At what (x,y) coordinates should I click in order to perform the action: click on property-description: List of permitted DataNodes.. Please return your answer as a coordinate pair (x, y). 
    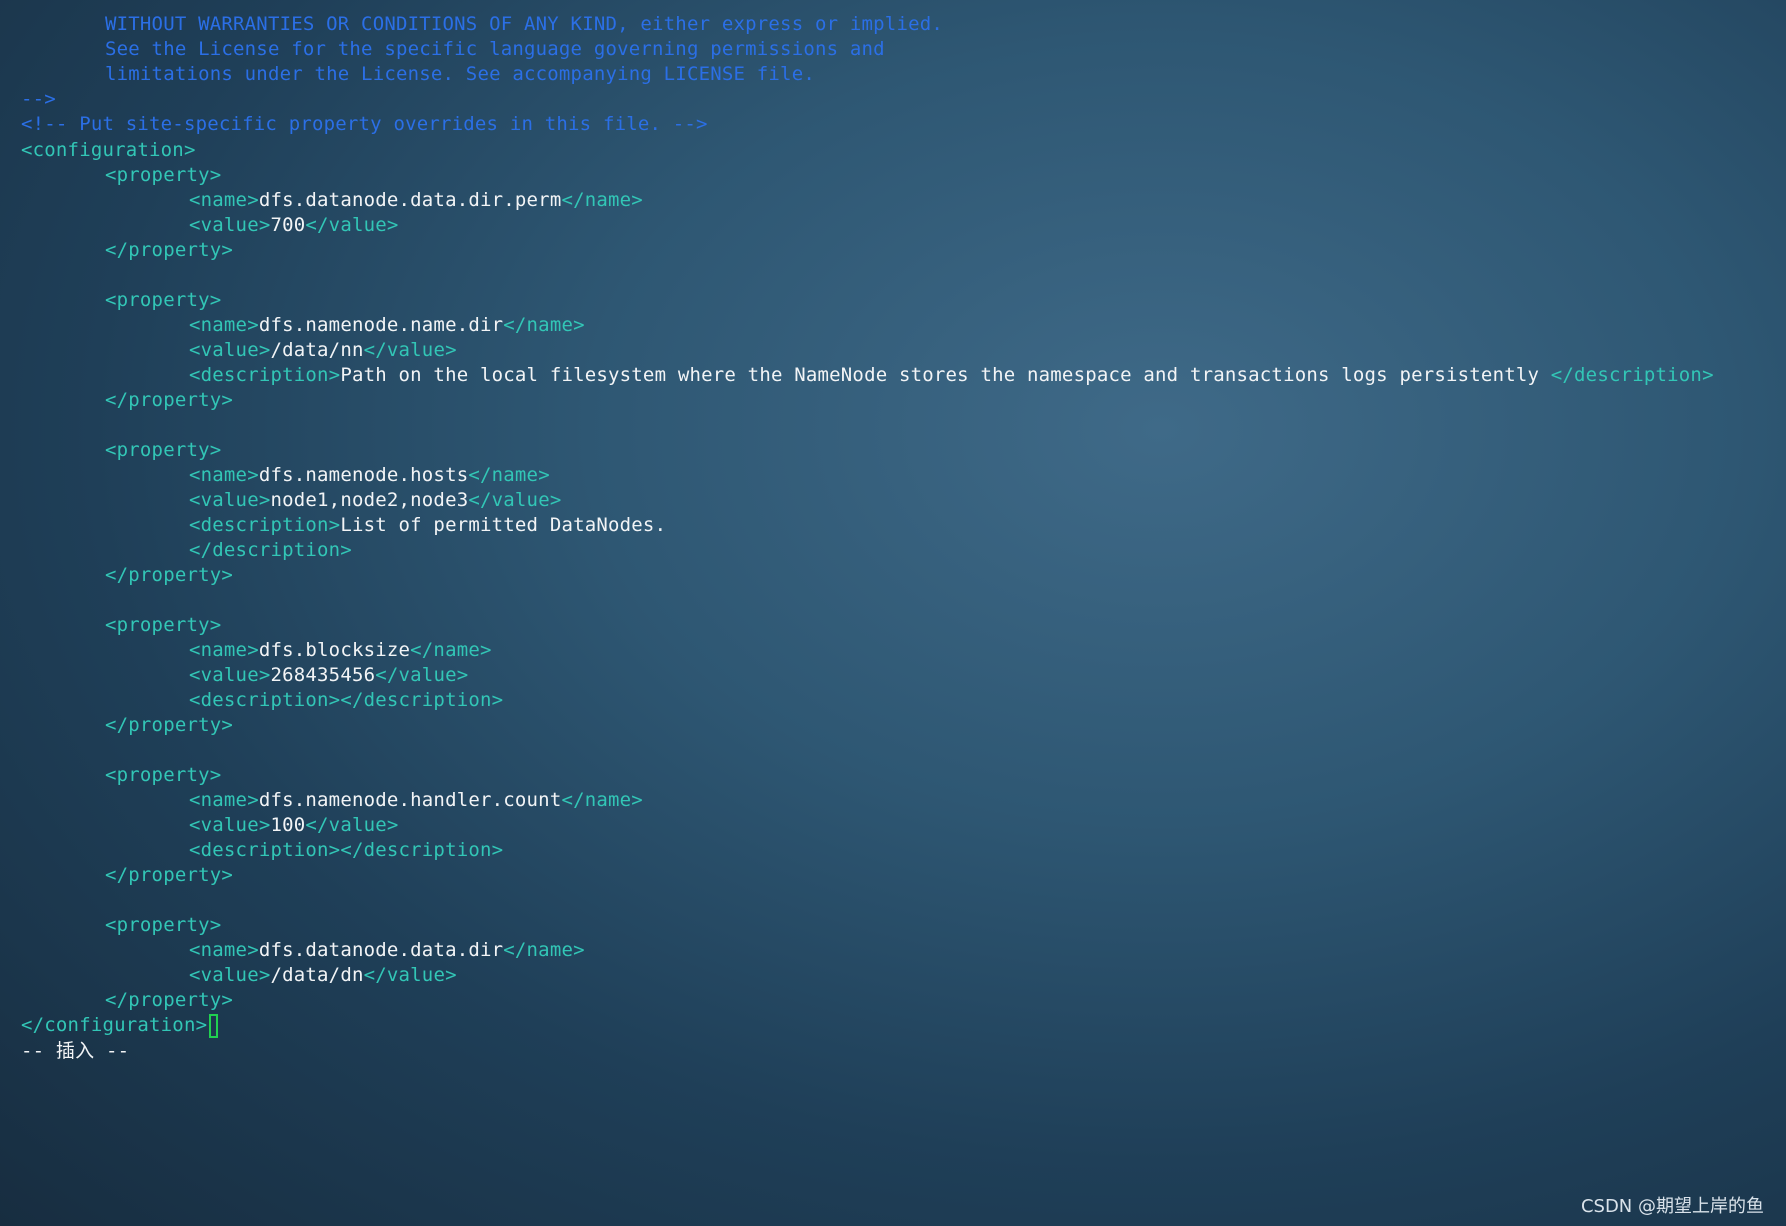
    Looking at the image, I should click on (503, 525).